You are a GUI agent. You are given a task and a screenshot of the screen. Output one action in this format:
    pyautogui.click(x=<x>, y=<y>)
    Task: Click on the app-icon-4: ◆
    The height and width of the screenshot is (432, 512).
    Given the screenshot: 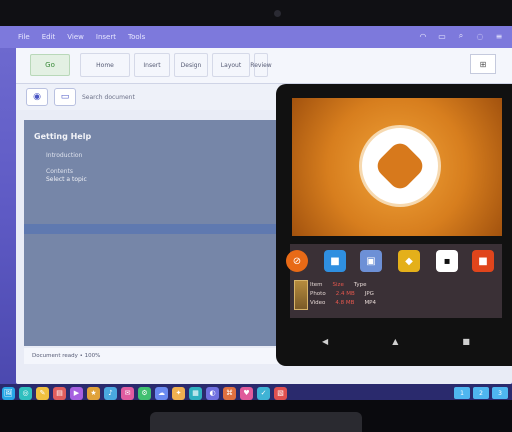 What is the action you would take?
    pyautogui.click(x=409, y=261)
    